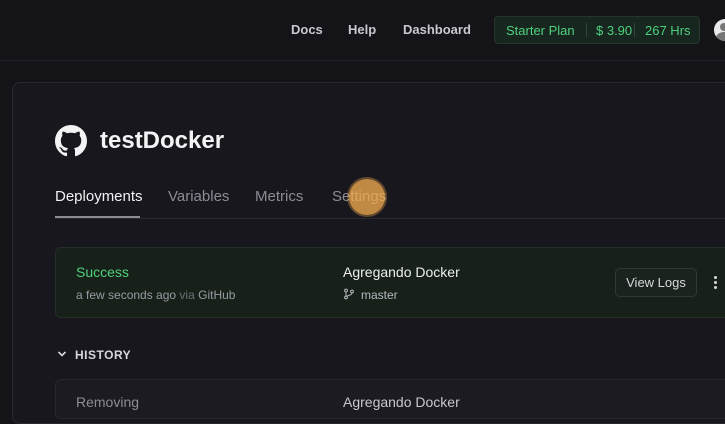 The height and width of the screenshot is (424, 725). Describe the element at coordinates (71, 141) in the screenshot. I see `github-icon` at that location.